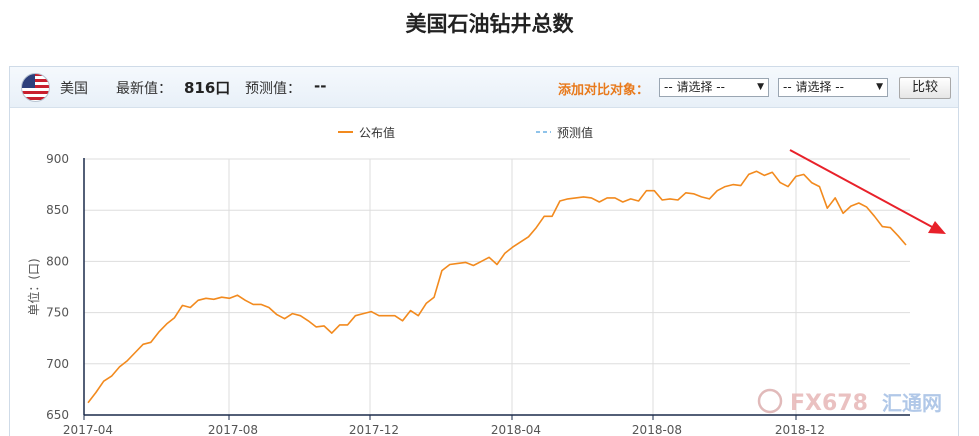  Describe the element at coordinates (57, 313) in the screenshot. I see `y-tick-label: 750` at that location.